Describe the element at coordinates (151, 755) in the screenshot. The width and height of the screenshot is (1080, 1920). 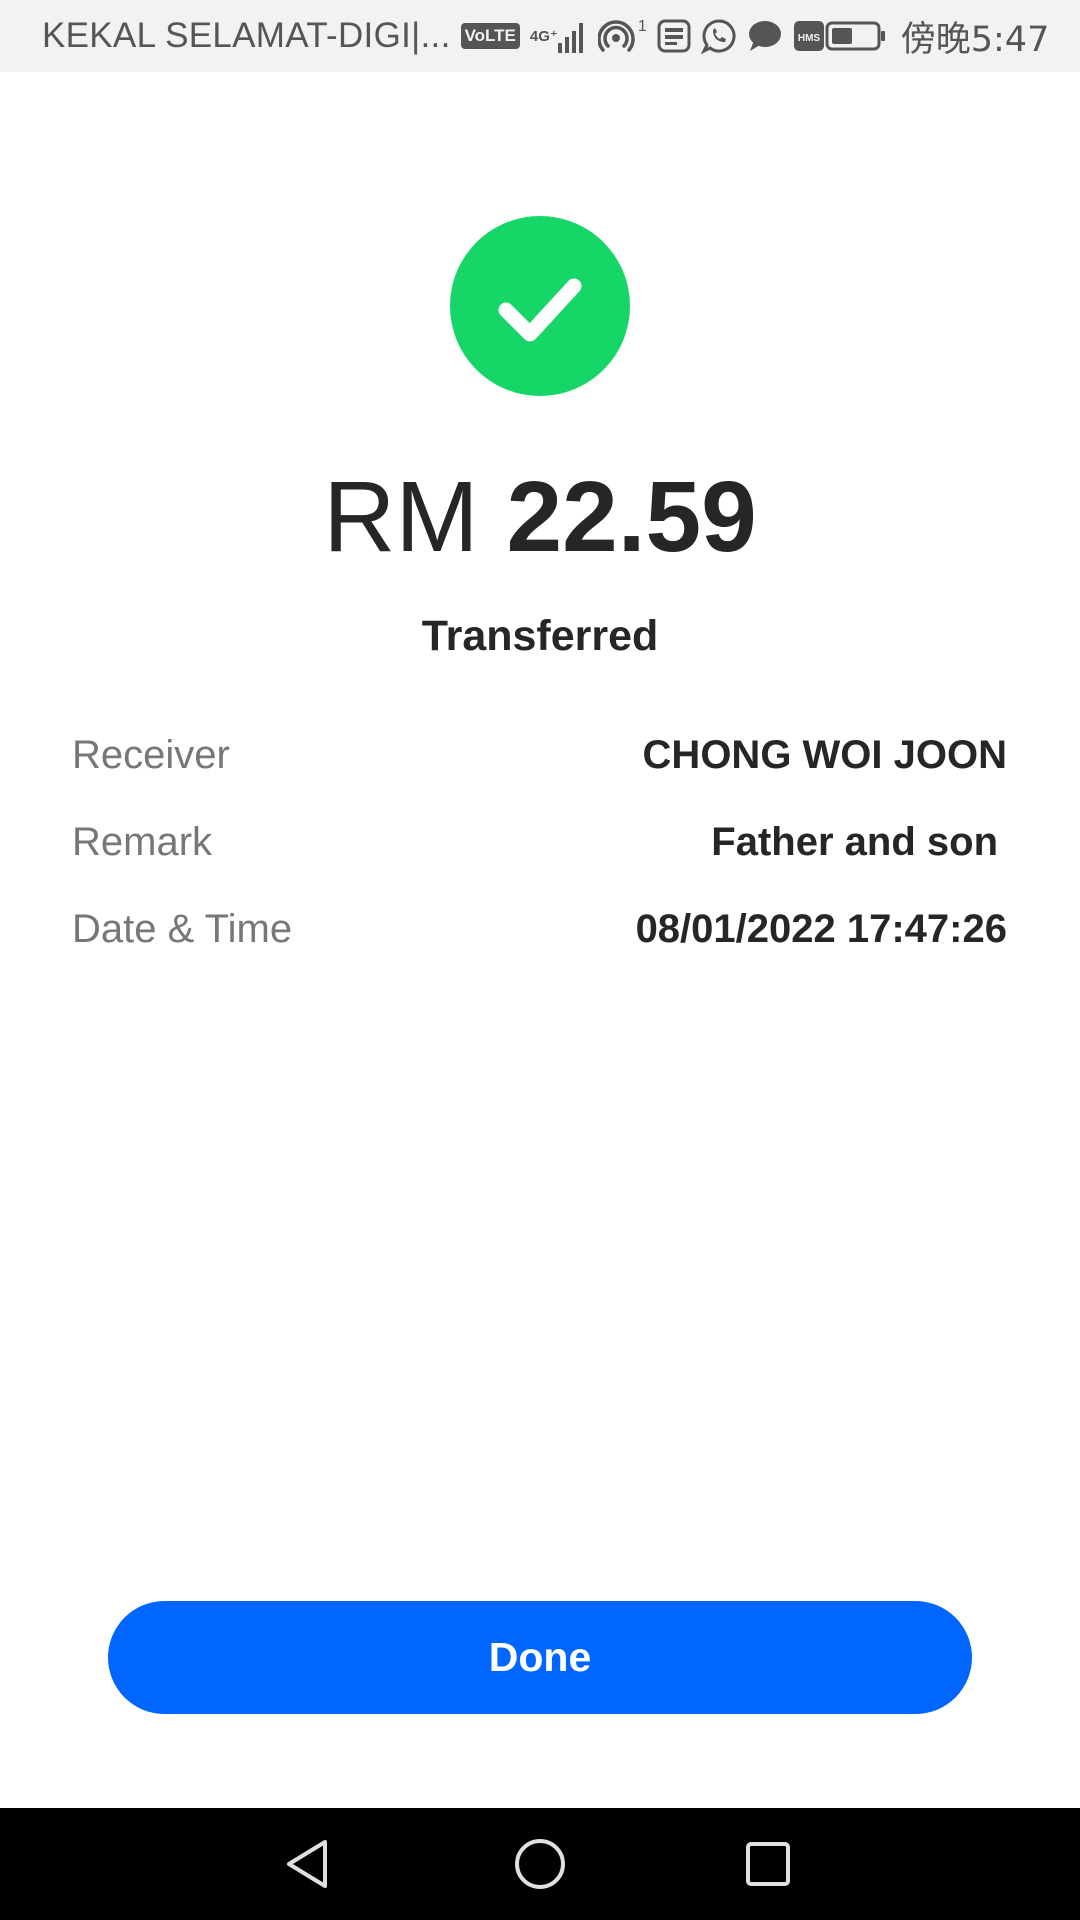
I see `receiver-label: Receiver` at that location.